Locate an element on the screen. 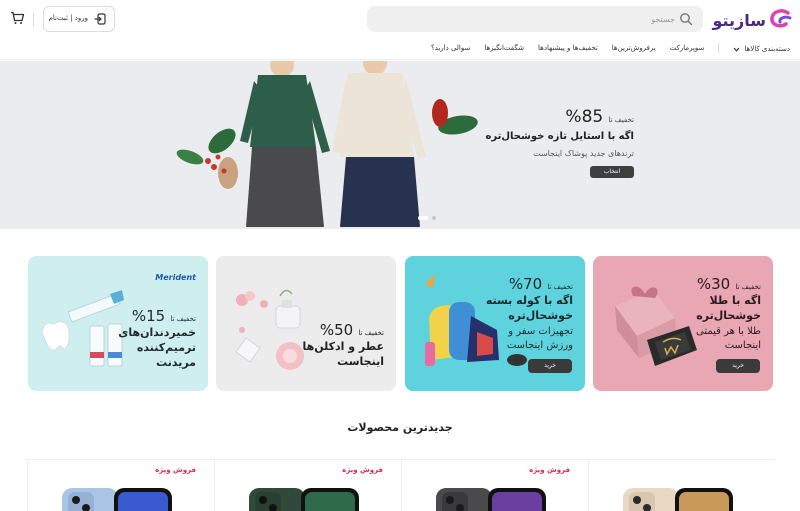 Image resolution: width=800 pixels, height=511 pixels. product-card is located at coordinates (681, 485).